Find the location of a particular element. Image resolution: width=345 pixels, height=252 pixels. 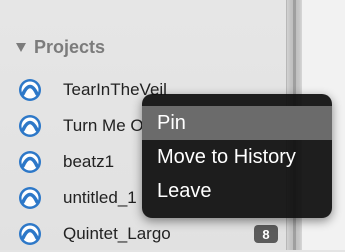

projects-section-header: Projects is located at coordinates (60, 47).